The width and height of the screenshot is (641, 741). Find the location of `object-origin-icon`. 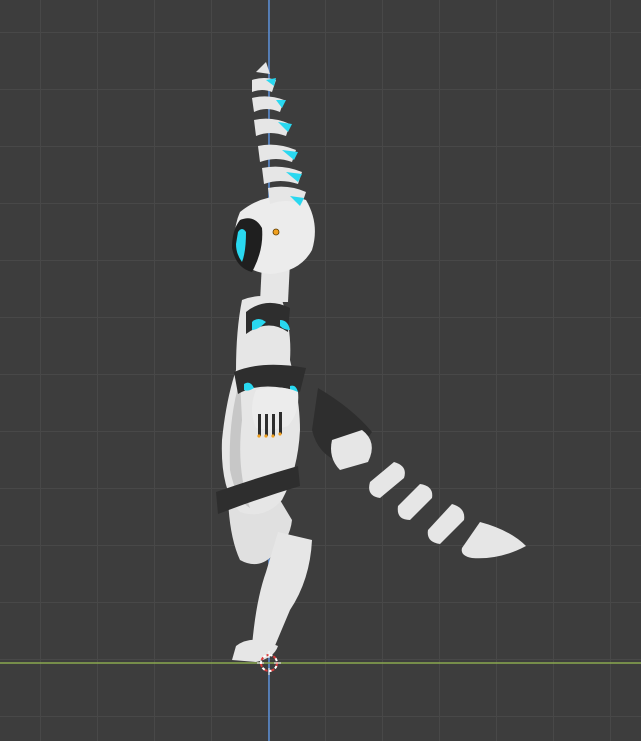

object-origin-icon is located at coordinates (276, 232).